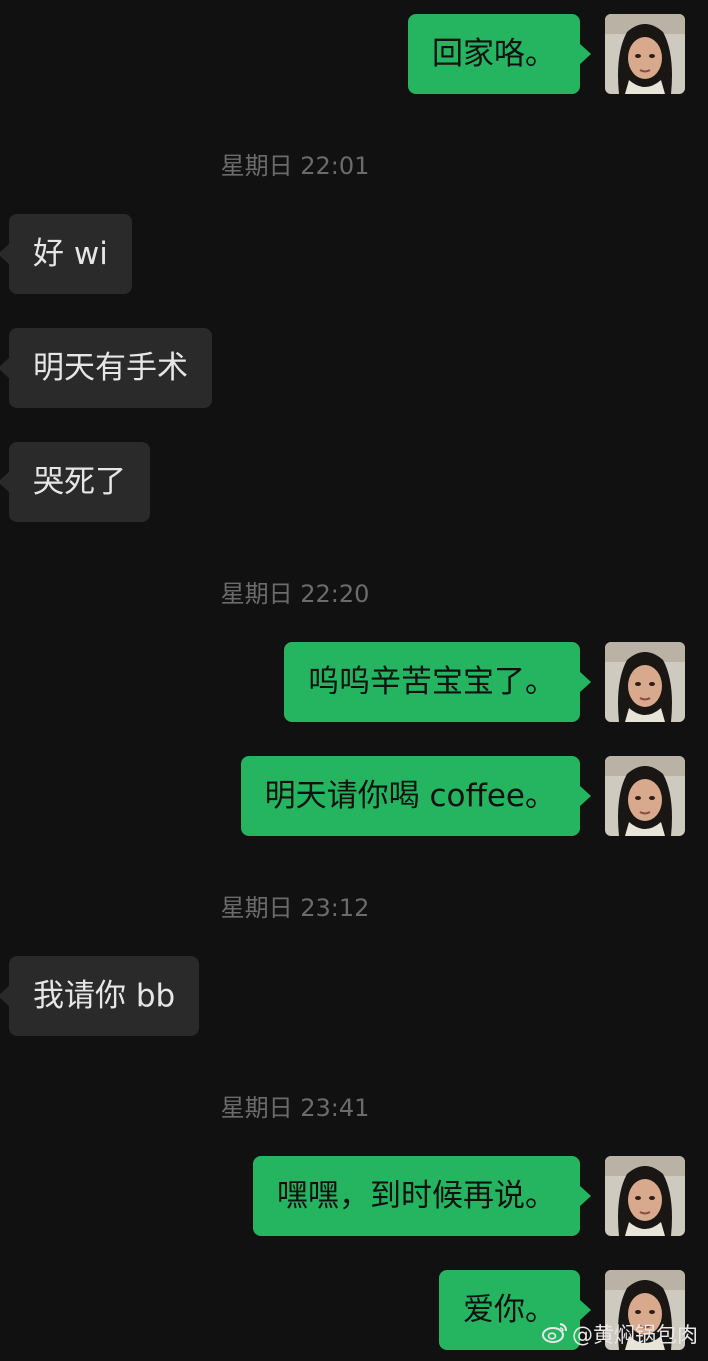 This screenshot has width=708, height=1361. What do you see at coordinates (100, 996) in the screenshot?
I see `incoming-message: 我请你 bb` at bounding box center [100, 996].